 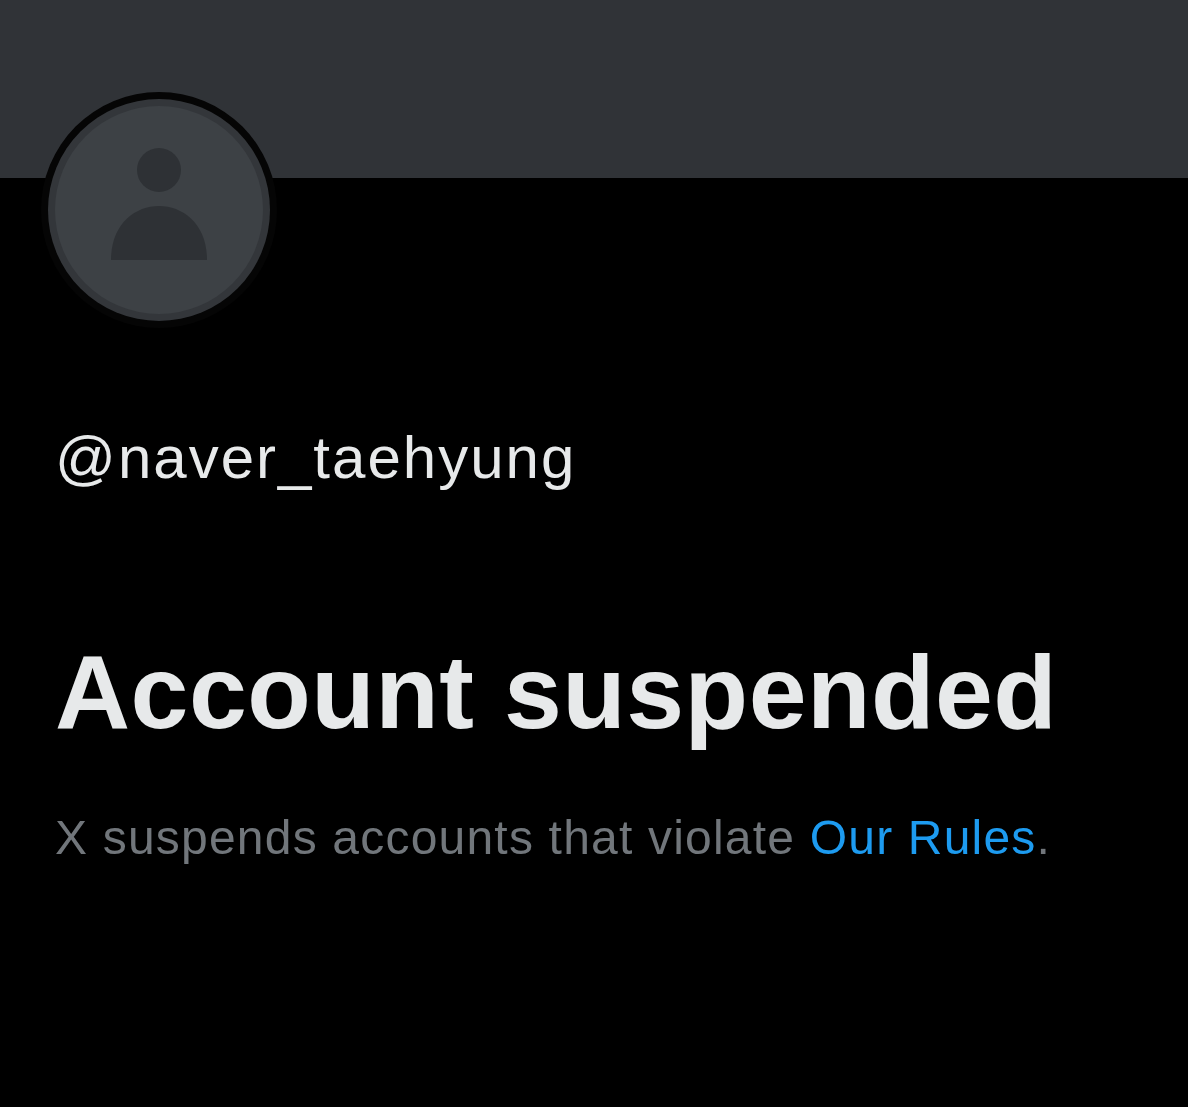 I want to click on suspension-title: Account suspended, so click(x=556, y=692).